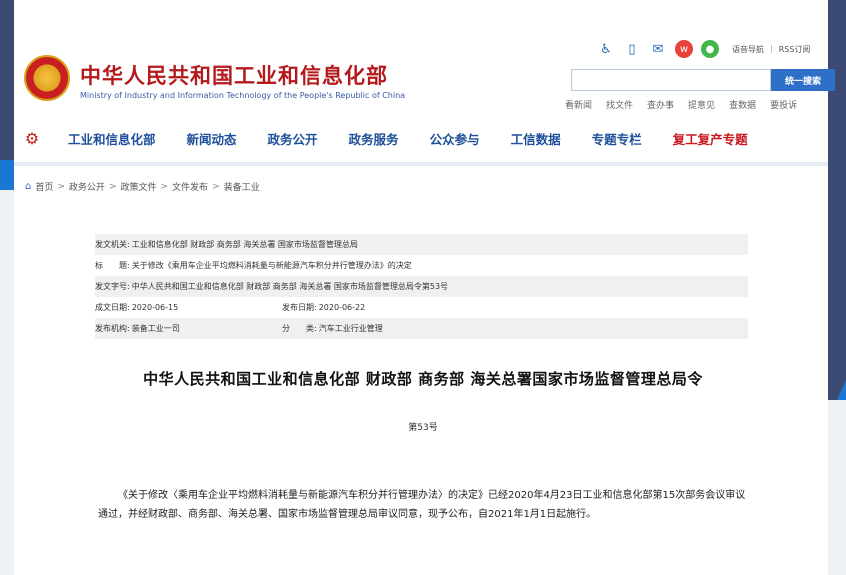  I want to click on left-edge-accent, so click(7, 175).